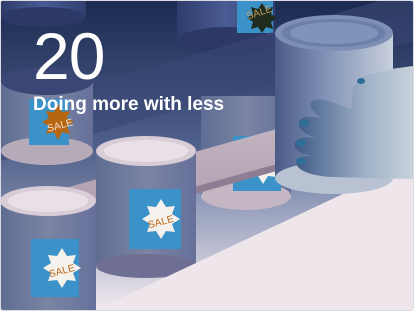 This screenshot has width=414, height=312. I want to click on card-overlay: 20 Doing more with less, so click(128, 70).